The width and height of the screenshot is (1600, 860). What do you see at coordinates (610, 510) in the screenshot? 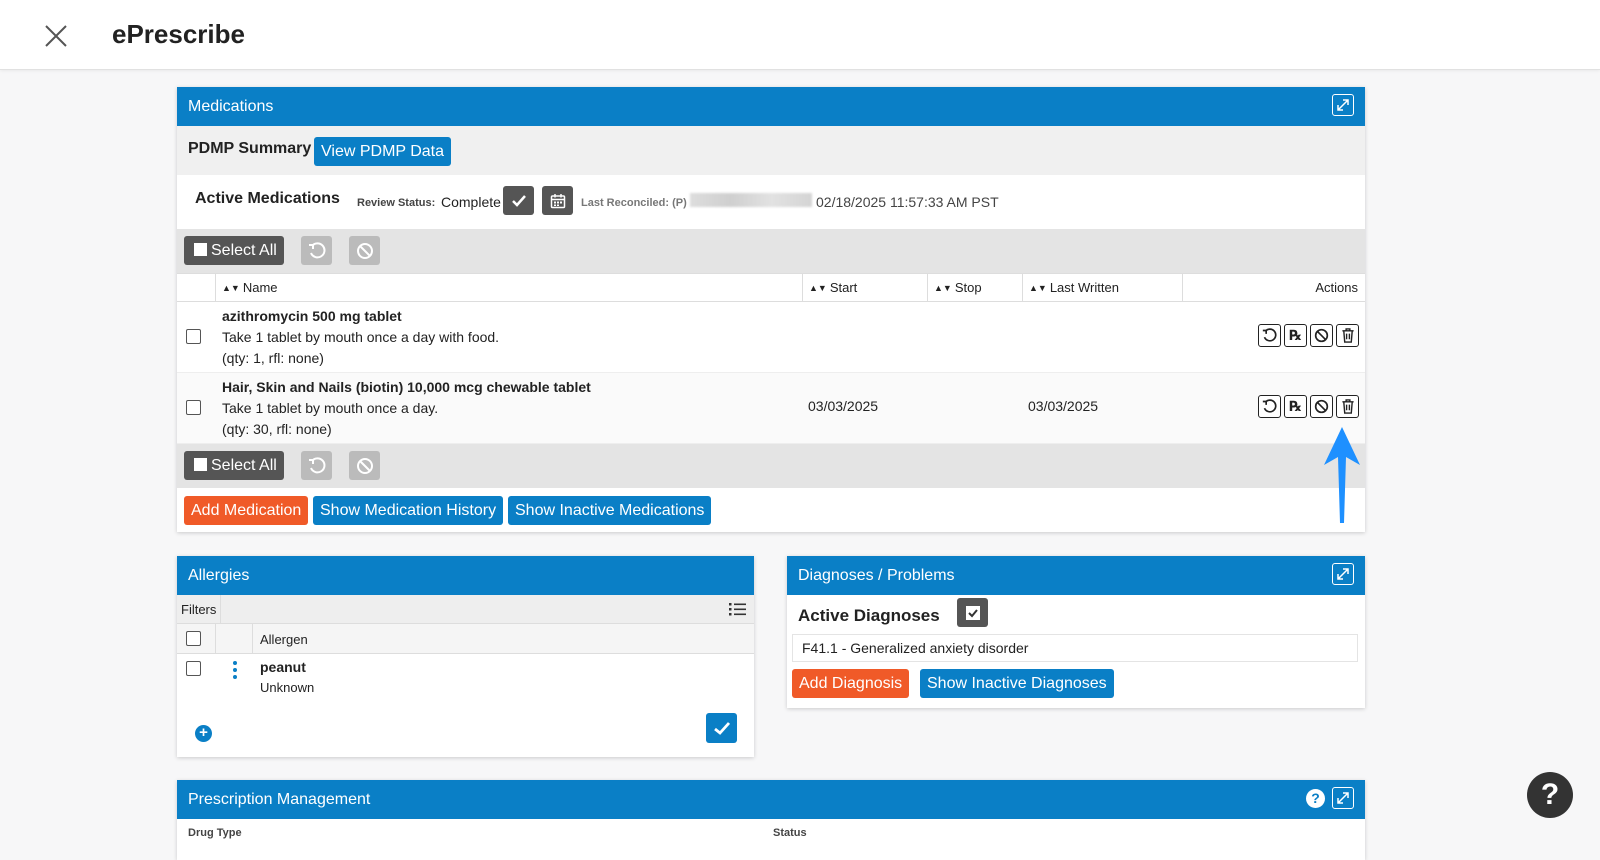
I see `show-inactive-medications-button: Show Inactive Medications` at bounding box center [610, 510].